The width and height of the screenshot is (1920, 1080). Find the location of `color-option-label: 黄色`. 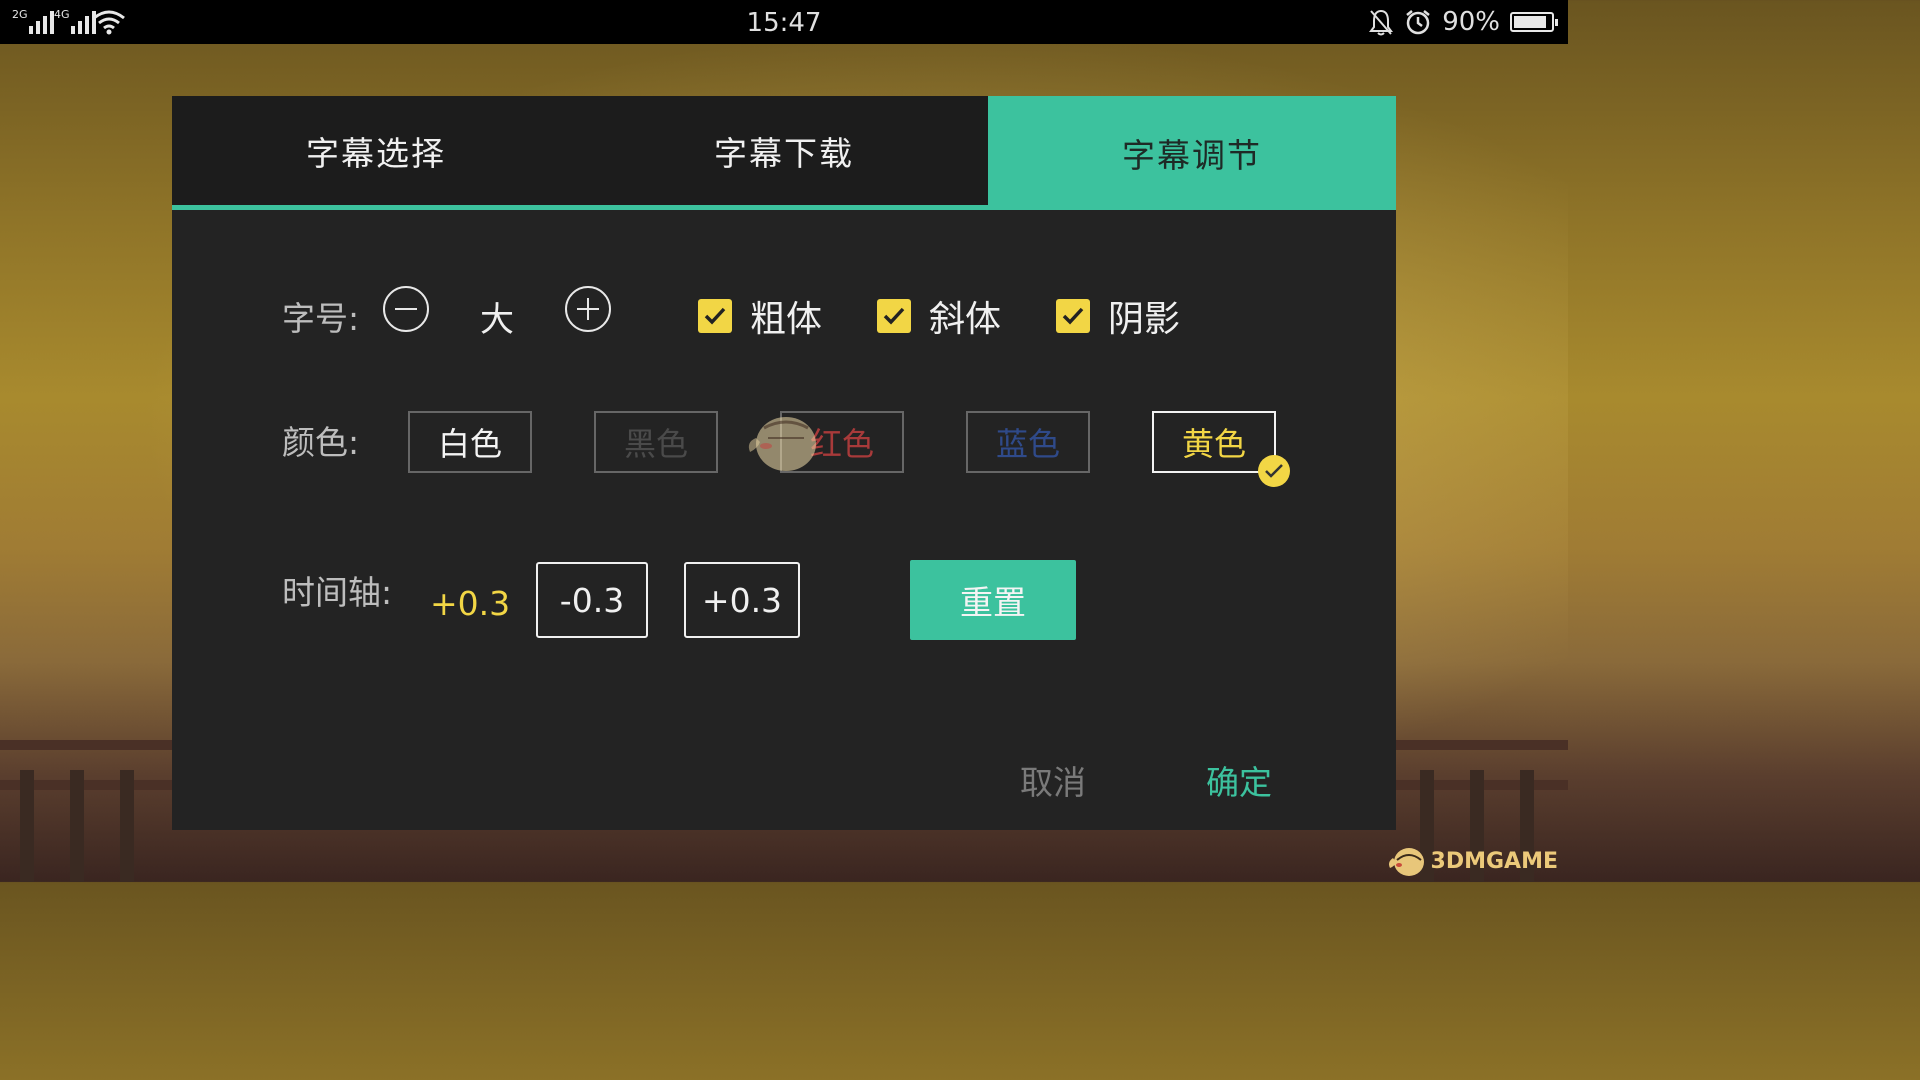

color-option-label: 黄色 is located at coordinates (1213, 444).